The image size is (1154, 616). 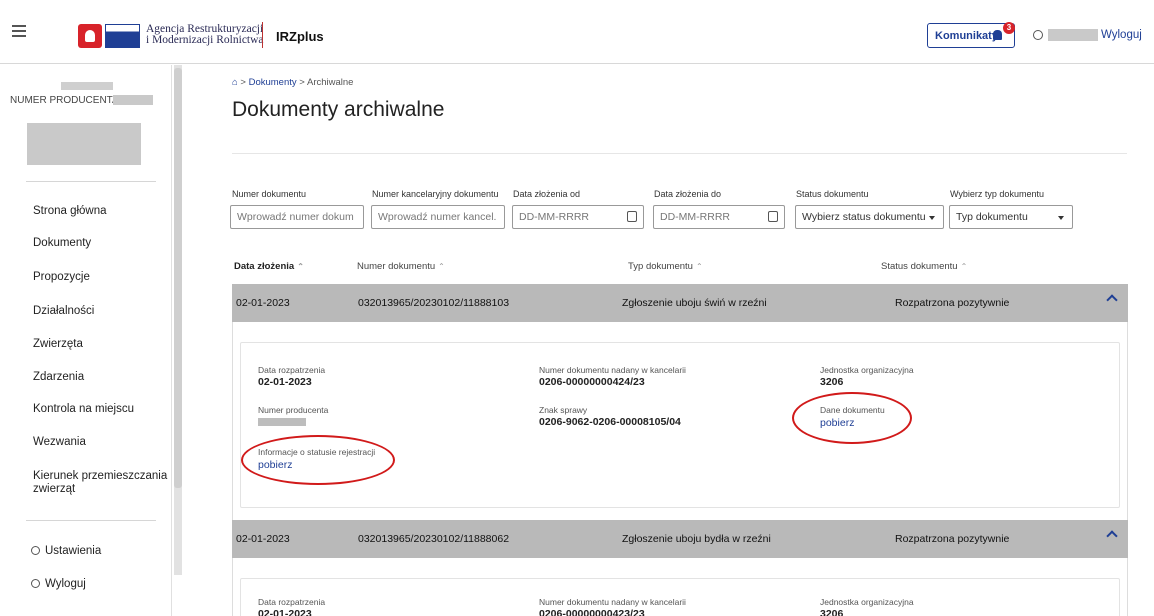 What do you see at coordinates (1009, 28) in the screenshot?
I see `notifications-badge: 3` at bounding box center [1009, 28].